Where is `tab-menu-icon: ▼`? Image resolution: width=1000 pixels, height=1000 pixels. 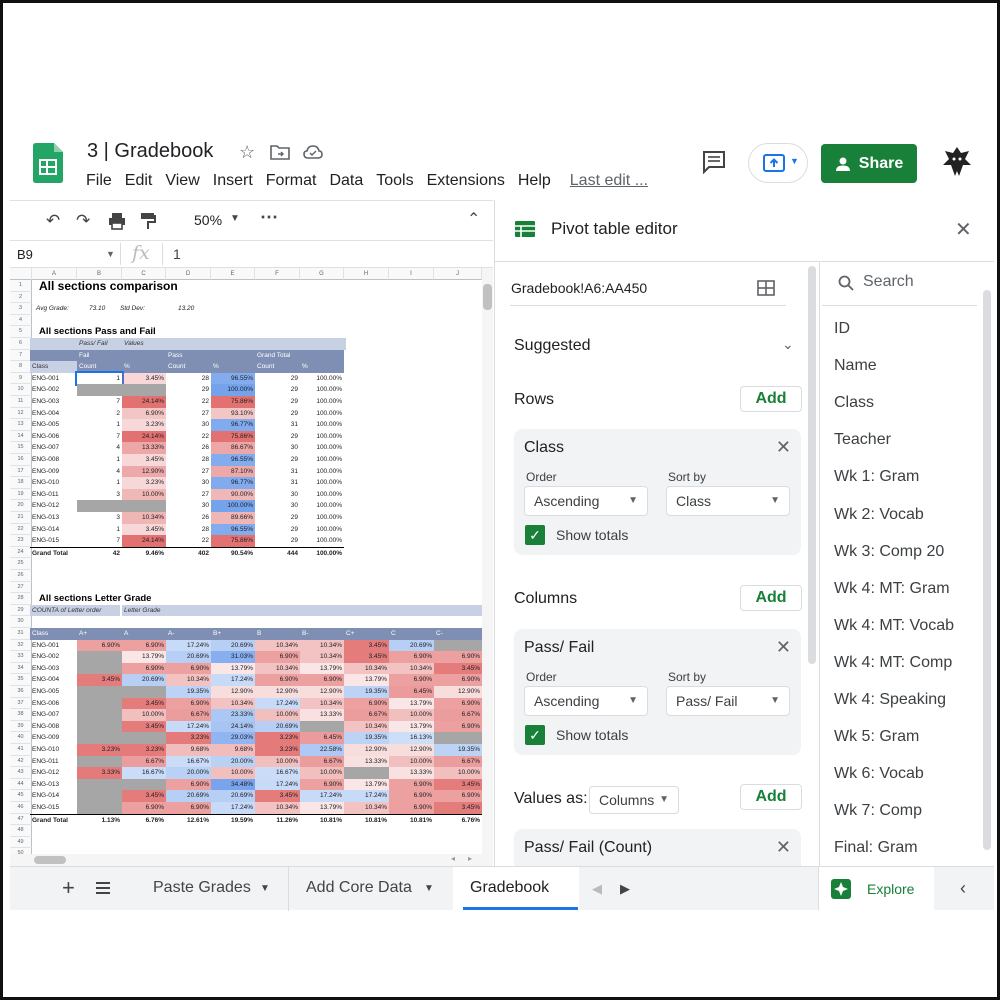
tab-menu-icon: ▼ is located at coordinates (265, 888).